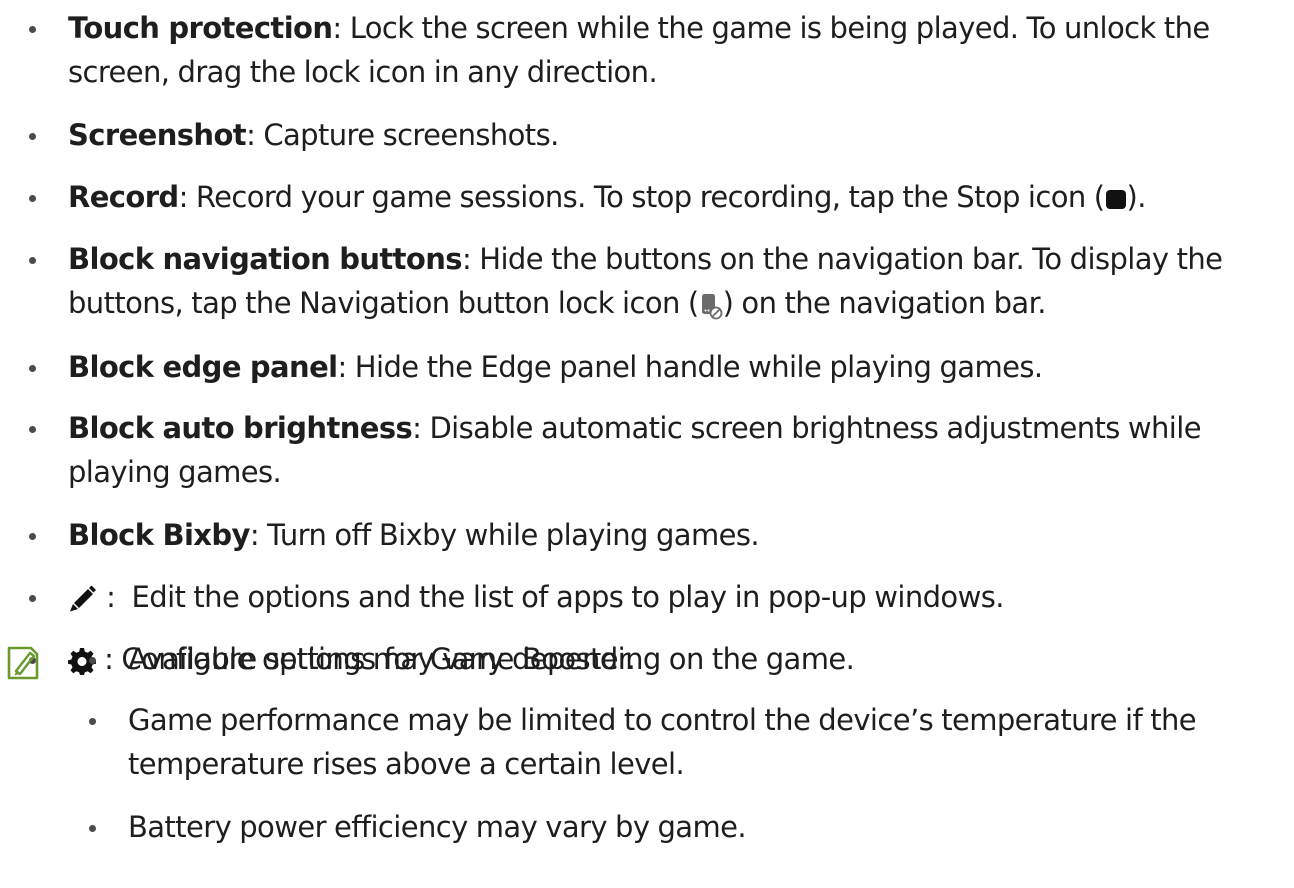  What do you see at coordinates (157, 135) in the screenshot?
I see `term-screenshot: Screenshot` at bounding box center [157, 135].